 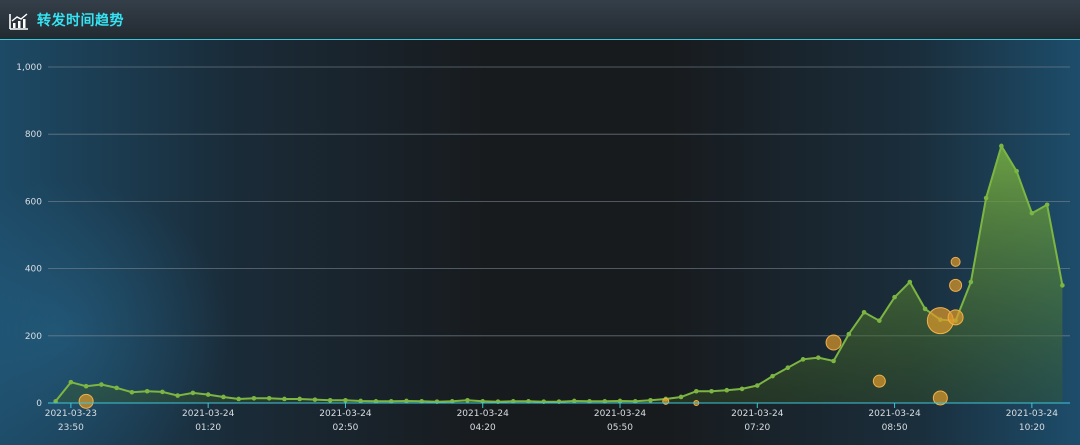 What do you see at coordinates (39, 404) in the screenshot?
I see `y-tick-label: 0` at bounding box center [39, 404].